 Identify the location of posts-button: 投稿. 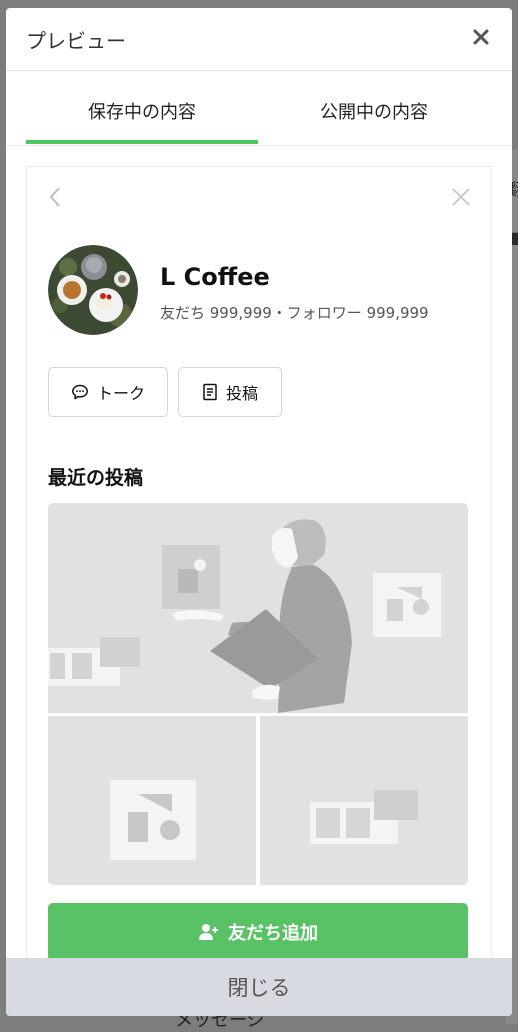
(230, 392).